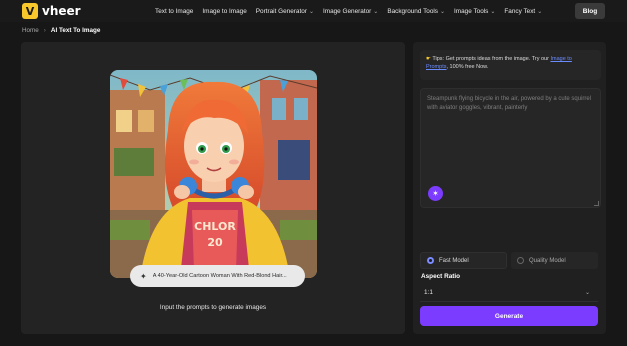  I want to click on nav-item-image-to-image: Image to Image, so click(224, 11).